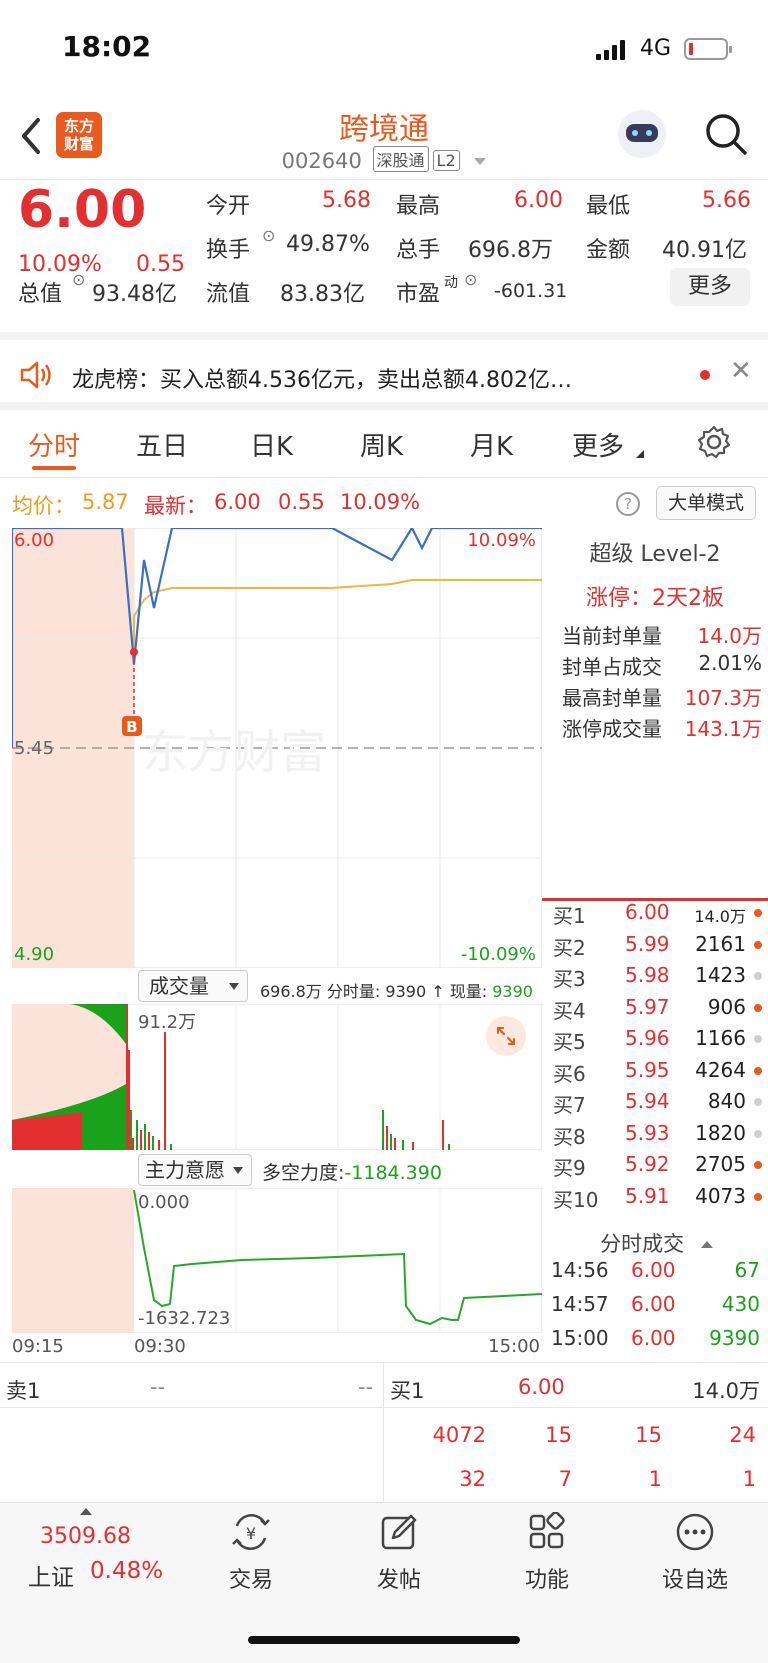 This screenshot has width=768, height=1663. Describe the element at coordinates (656, 1136) in the screenshot. I see `orderbook-row: 买8 5.93 1820` at that location.